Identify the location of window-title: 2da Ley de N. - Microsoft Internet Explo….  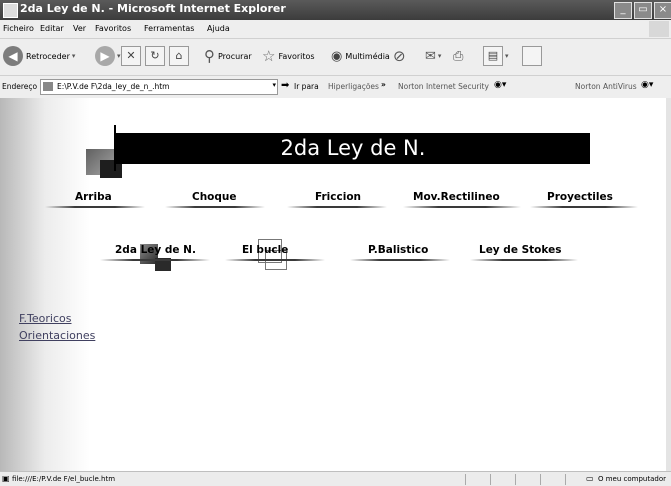
(153, 8).